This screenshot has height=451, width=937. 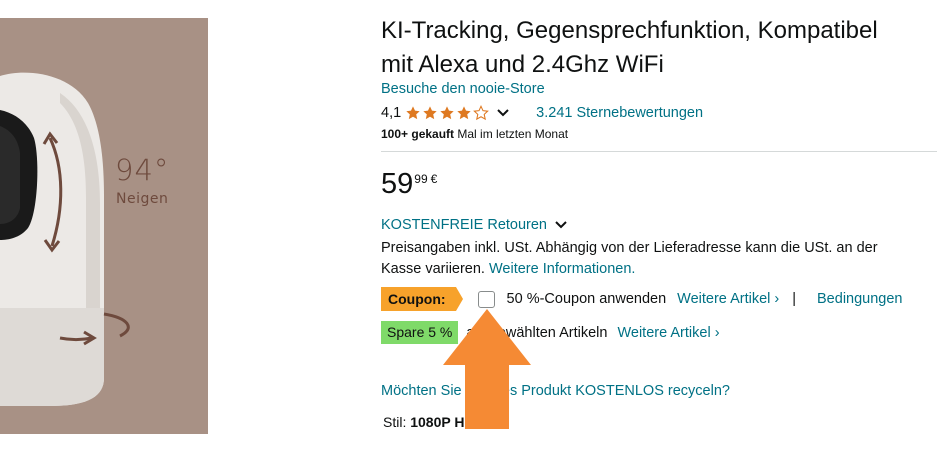 I want to click on savings-more-items-link: Weitere Artikel ›, so click(x=668, y=333).